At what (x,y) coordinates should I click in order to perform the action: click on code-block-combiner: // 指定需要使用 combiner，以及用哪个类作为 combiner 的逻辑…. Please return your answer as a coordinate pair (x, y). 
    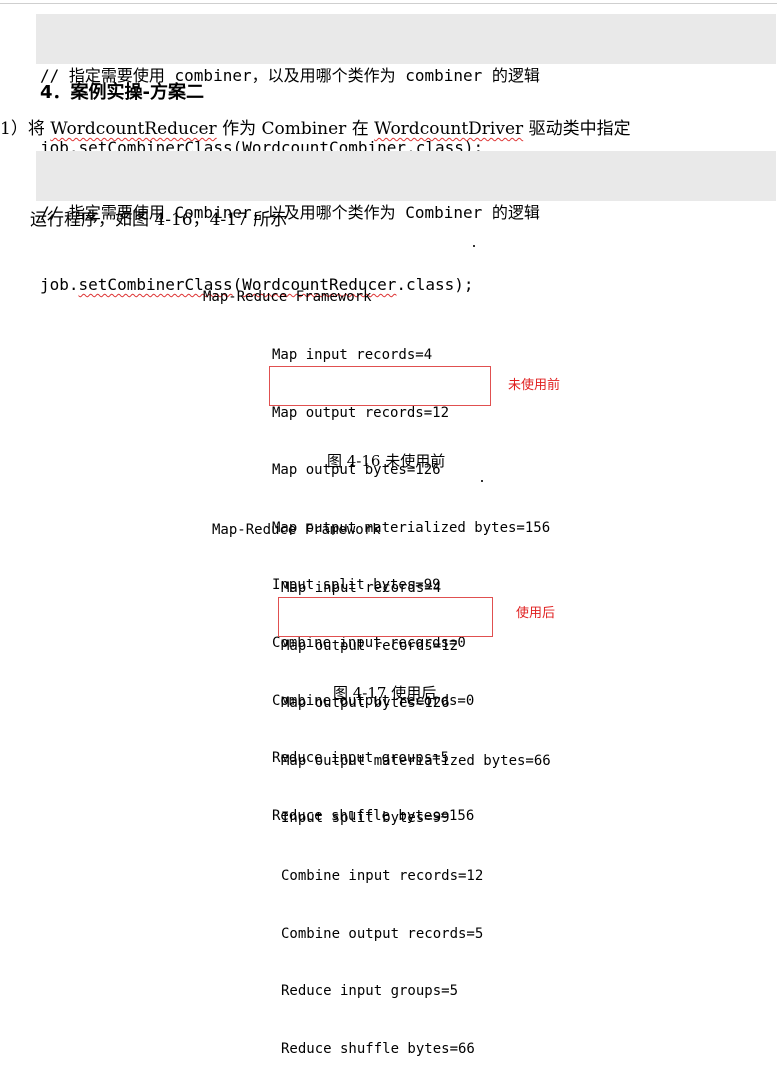
    Looking at the image, I should click on (406, 85).